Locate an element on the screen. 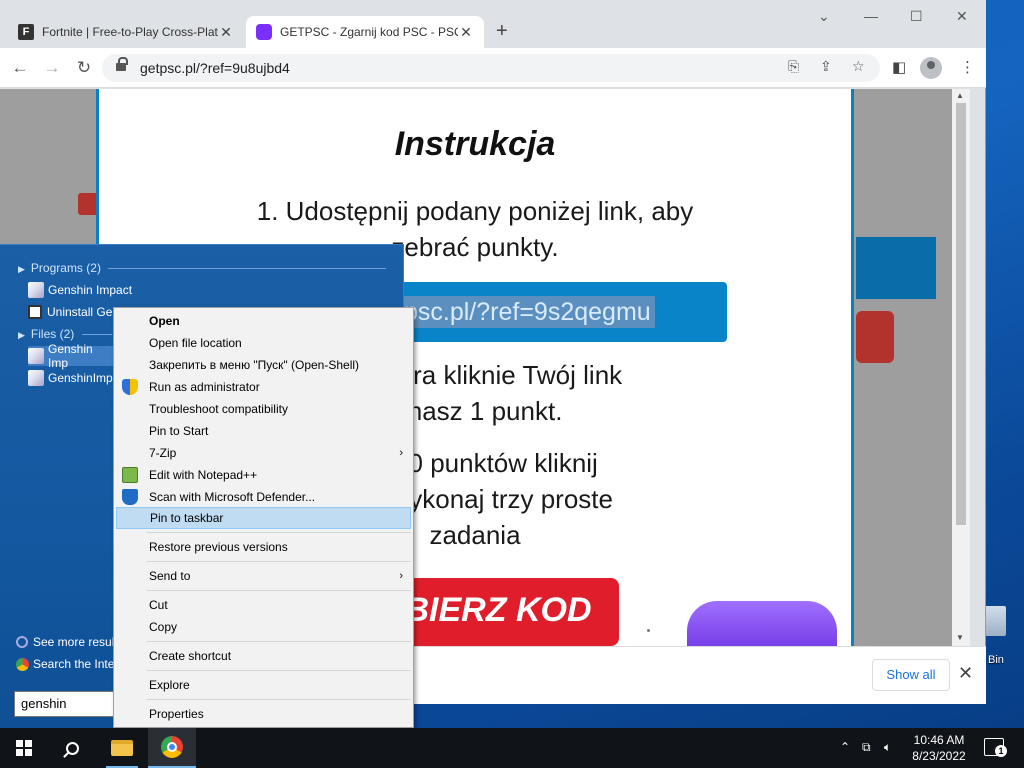  backdrop-element is located at coordinates (875, 337).